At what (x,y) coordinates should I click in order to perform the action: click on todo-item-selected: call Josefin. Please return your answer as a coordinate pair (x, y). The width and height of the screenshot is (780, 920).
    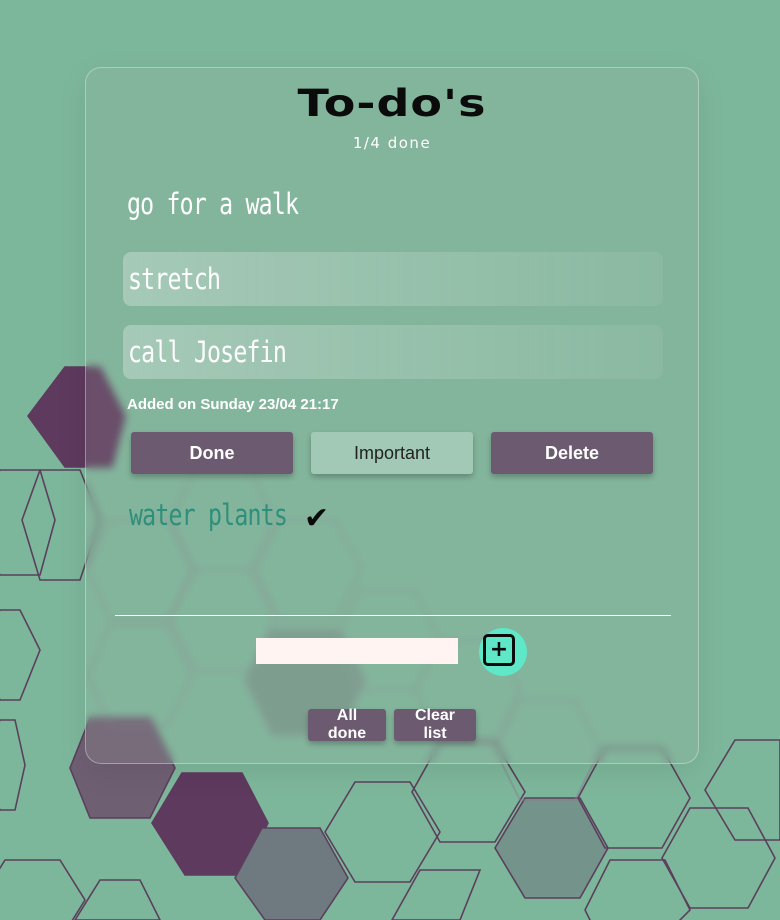
    Looking at the image, I should click on (393, 352).